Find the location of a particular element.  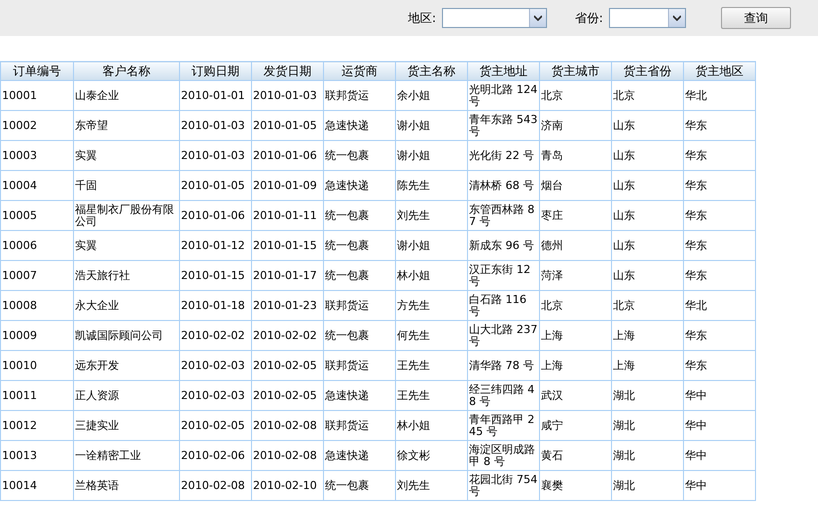

table-cell: 10008 is located at coordinates (37, 305).